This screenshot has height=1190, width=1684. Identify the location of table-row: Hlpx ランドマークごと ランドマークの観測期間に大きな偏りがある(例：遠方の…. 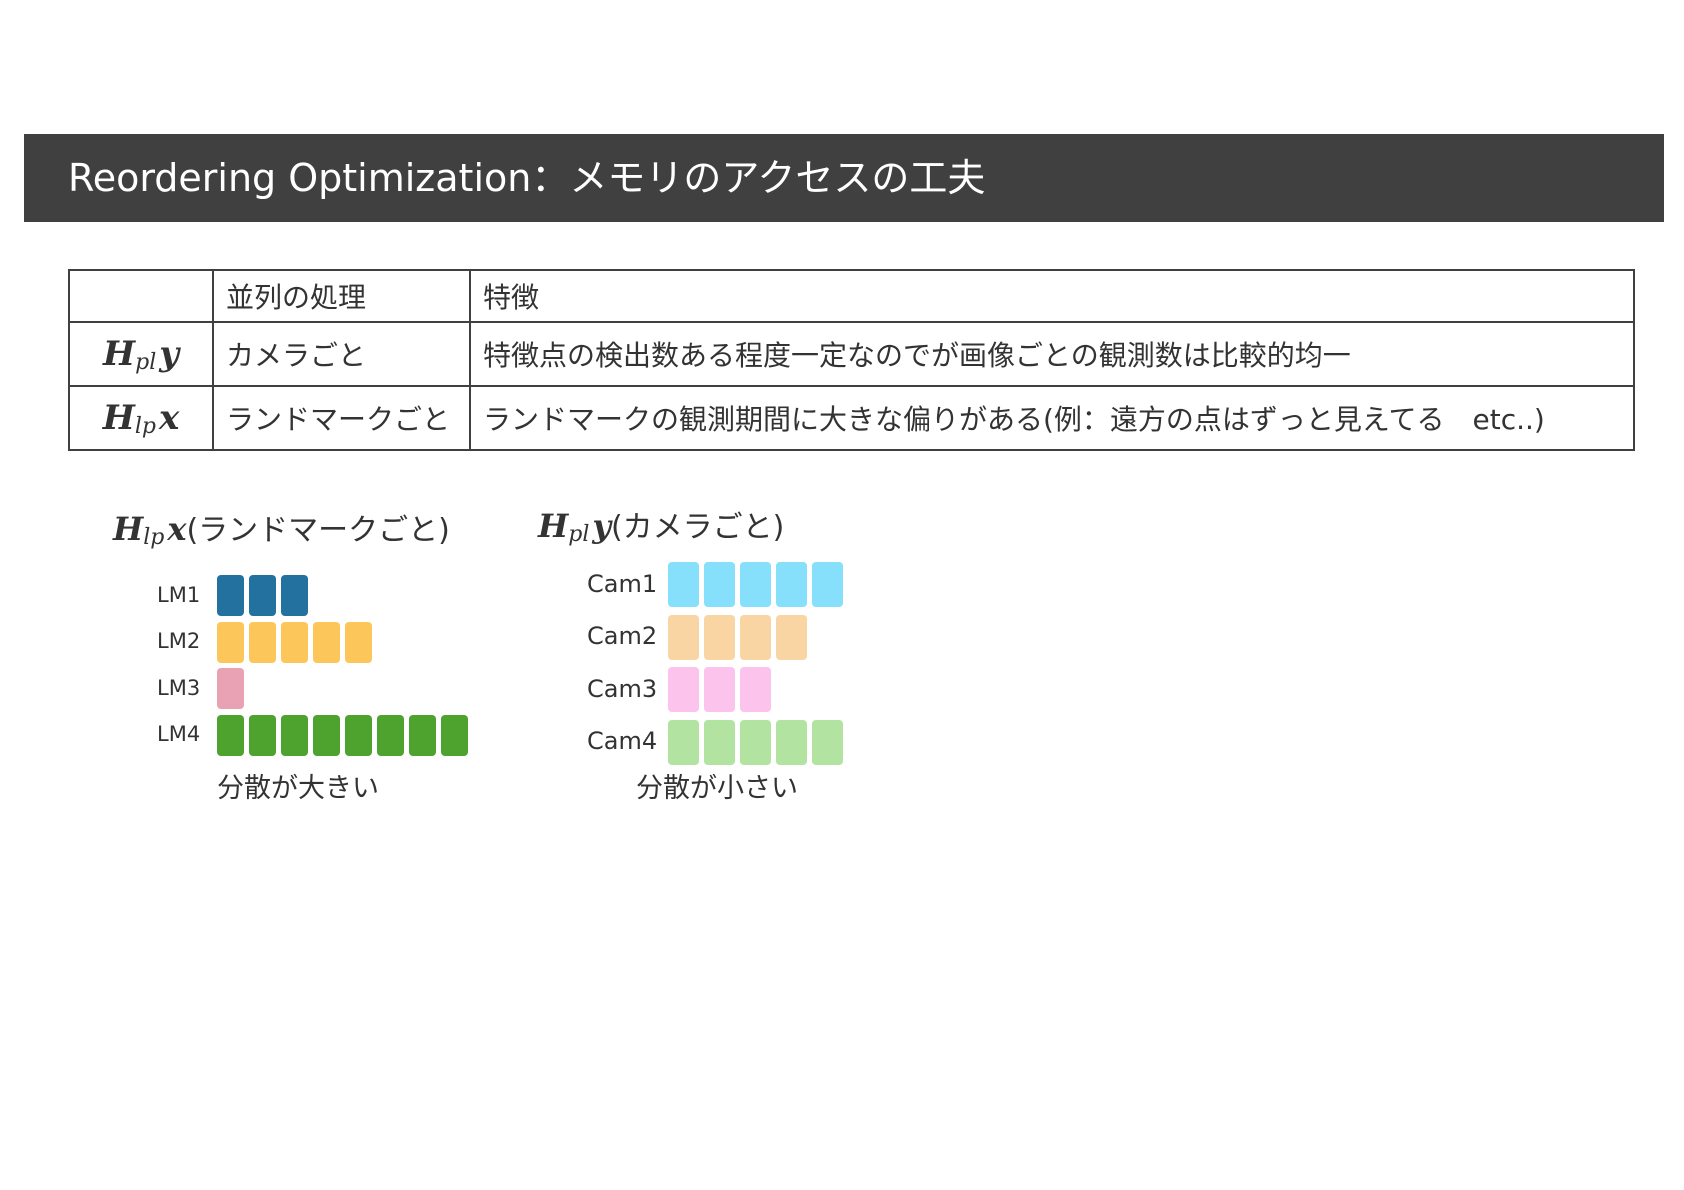
(851, 418).